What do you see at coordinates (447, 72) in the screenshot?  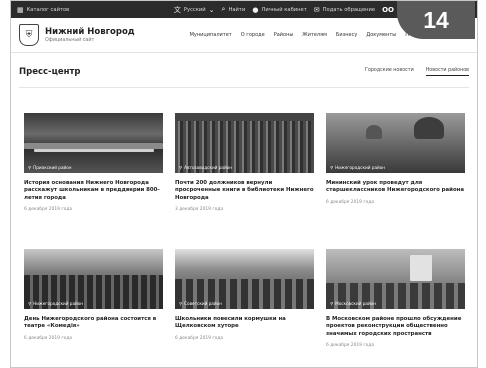 I see `tab-district-news: Новости районов` at bounding box center [447, 72].